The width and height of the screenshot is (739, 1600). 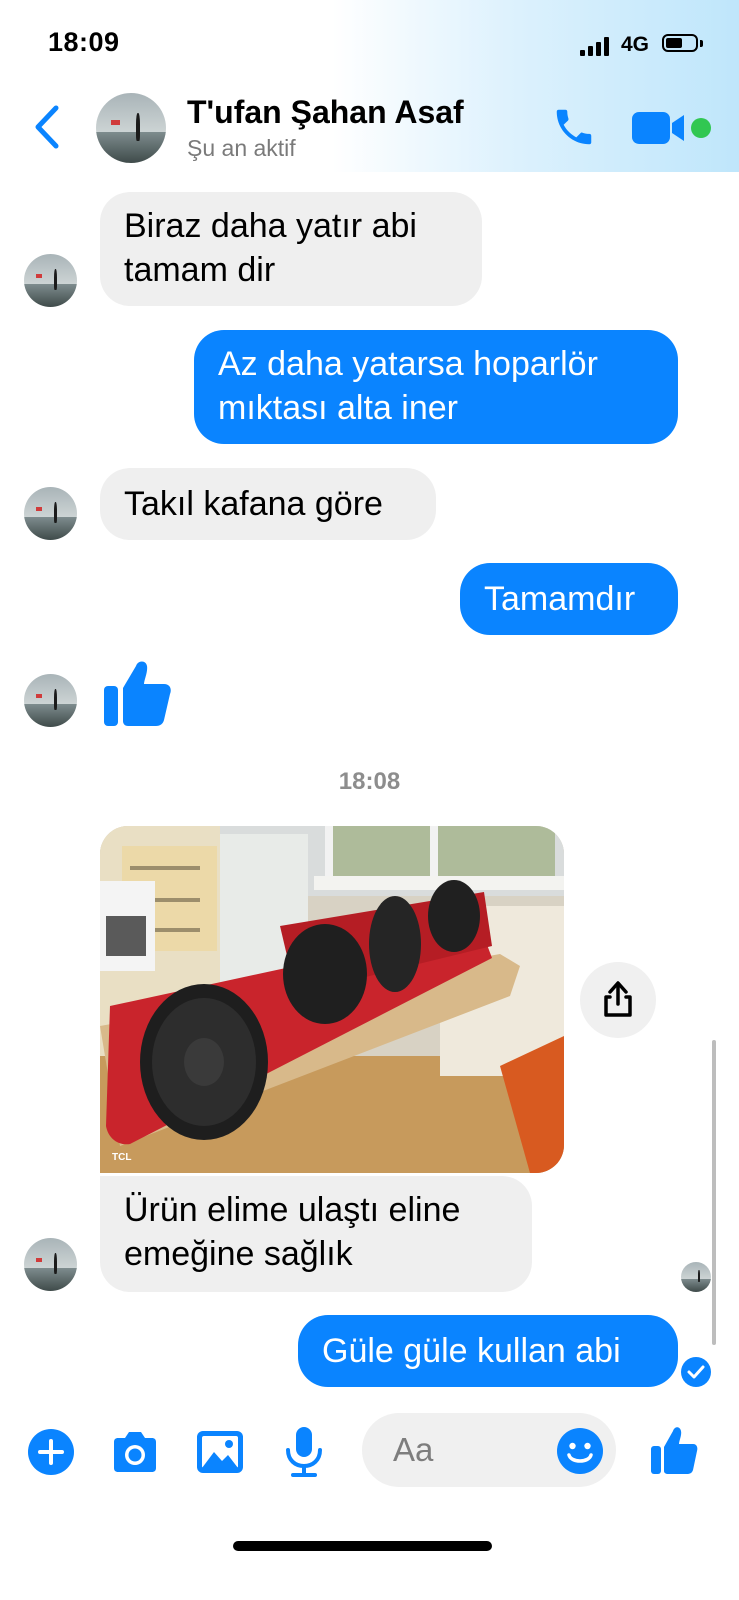 What do you see at coordinates (471, 1351) in the screenshot?
I see `message-text: Güle güle kullan abi` at bounding box center [471, 1351].